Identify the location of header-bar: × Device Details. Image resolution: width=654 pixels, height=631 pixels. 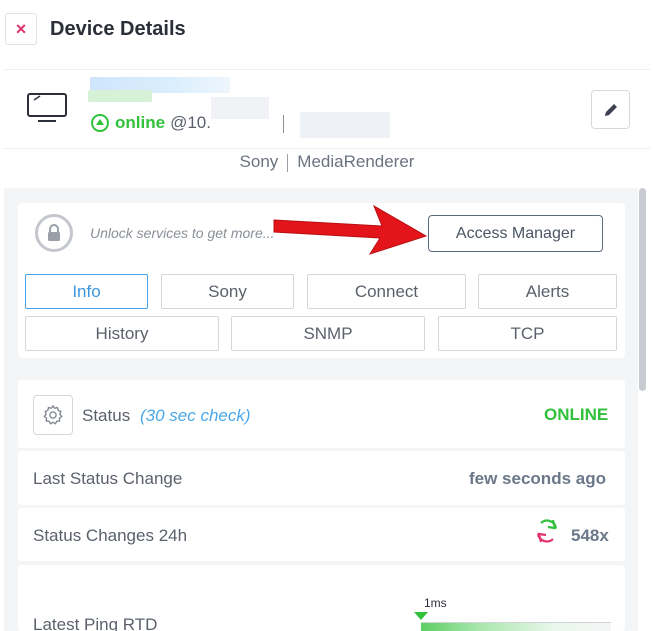
(327, 29).